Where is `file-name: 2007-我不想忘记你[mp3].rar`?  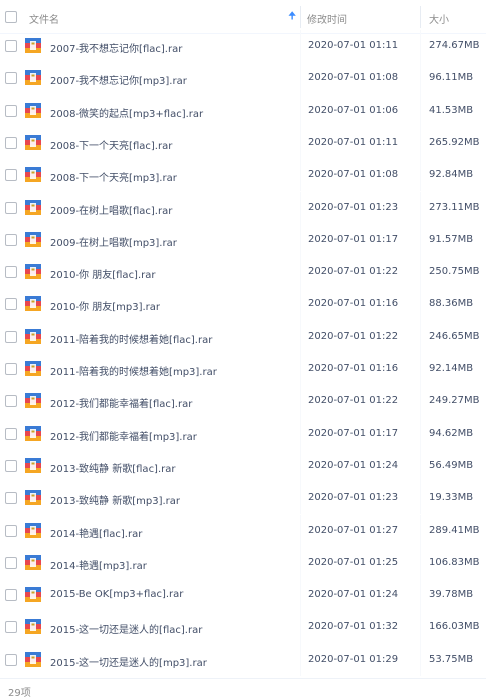 file-name: 2007-我不想忘记你[mp3].rar is located at coordinates (118, 79).